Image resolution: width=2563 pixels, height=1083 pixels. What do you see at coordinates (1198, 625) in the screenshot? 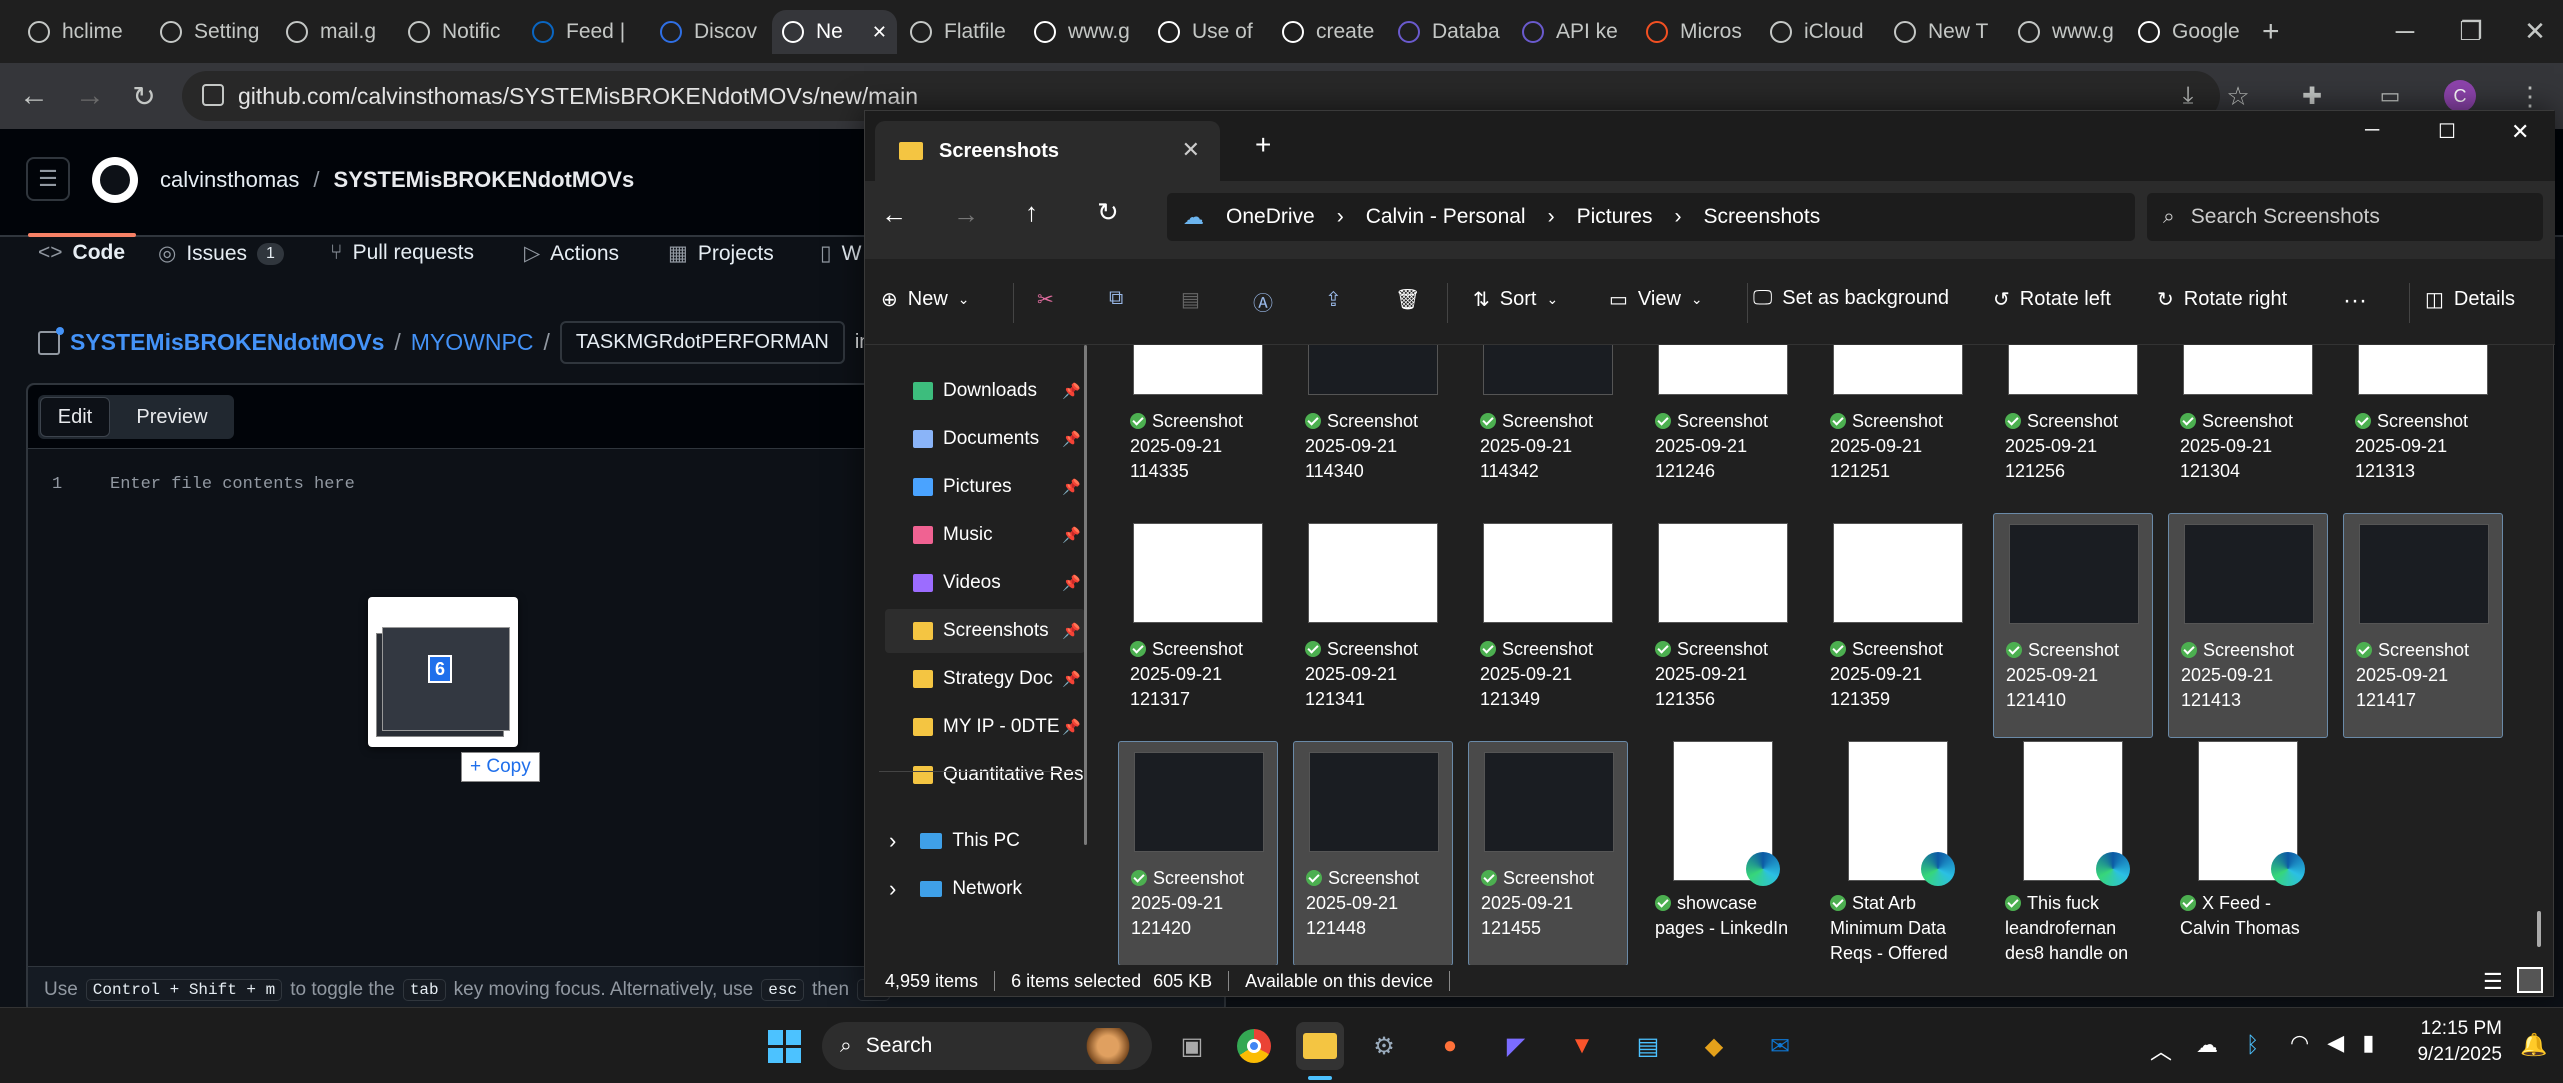
I see `file-tile: Screenshot 2025-09-21 121317` at bounding box center [1198, 625].